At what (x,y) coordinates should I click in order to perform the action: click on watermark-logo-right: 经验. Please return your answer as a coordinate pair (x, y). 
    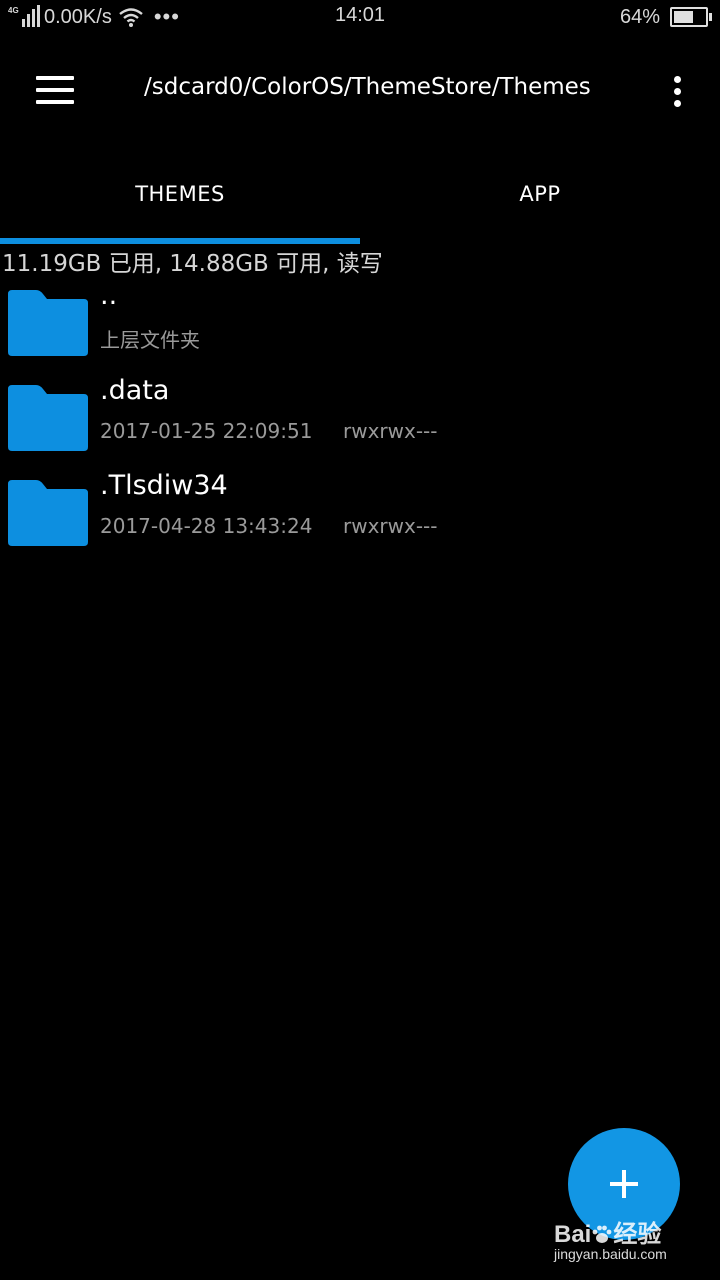
    Looking at the image, I should click on (637, 1234).